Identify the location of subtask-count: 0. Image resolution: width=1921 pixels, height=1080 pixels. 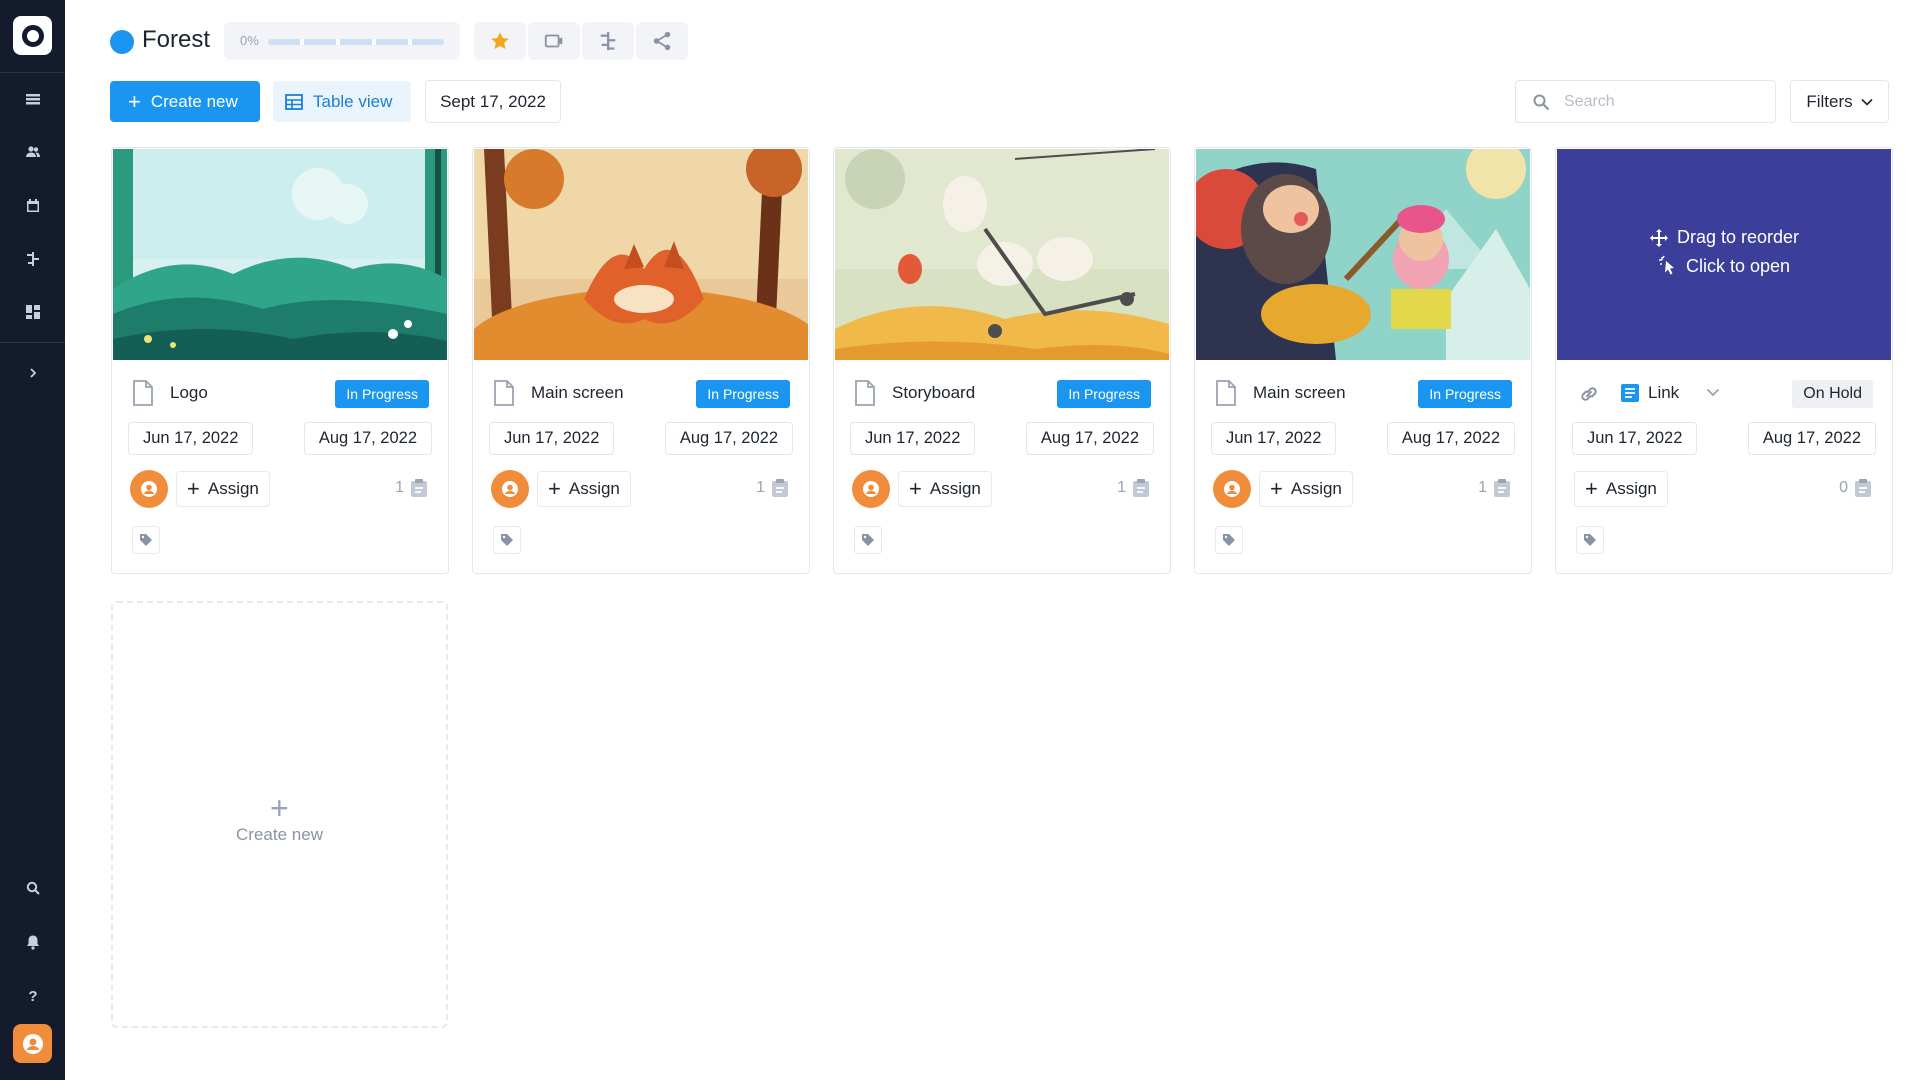
(1855, 488).